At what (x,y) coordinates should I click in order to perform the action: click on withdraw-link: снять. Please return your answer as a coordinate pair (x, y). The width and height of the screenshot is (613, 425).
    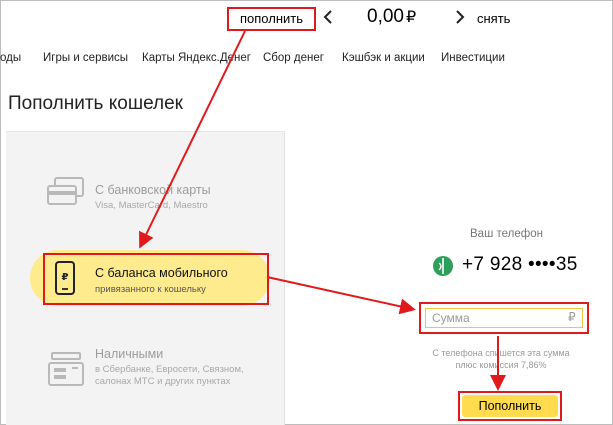
    Looking at the image, I should click on (493, 18).